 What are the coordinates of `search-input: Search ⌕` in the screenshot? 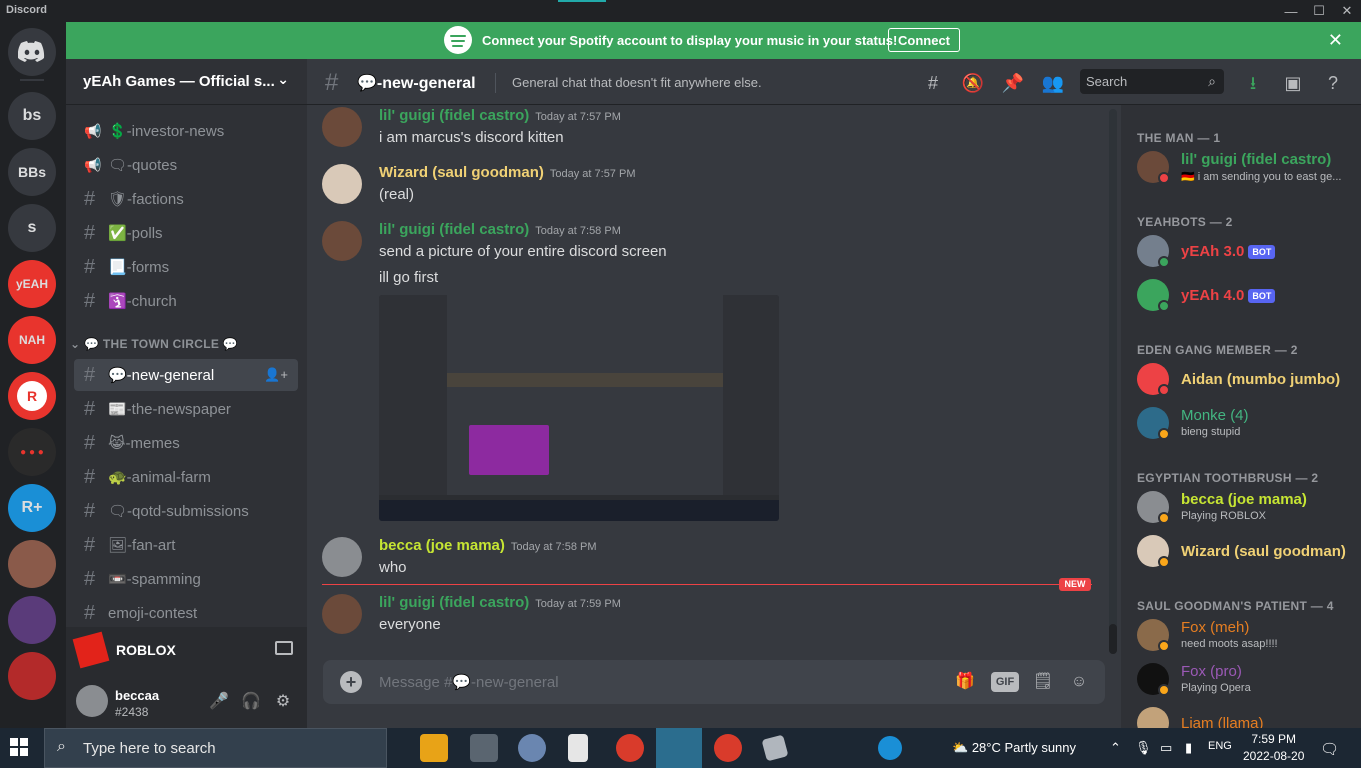 It's located at (1152, 81).